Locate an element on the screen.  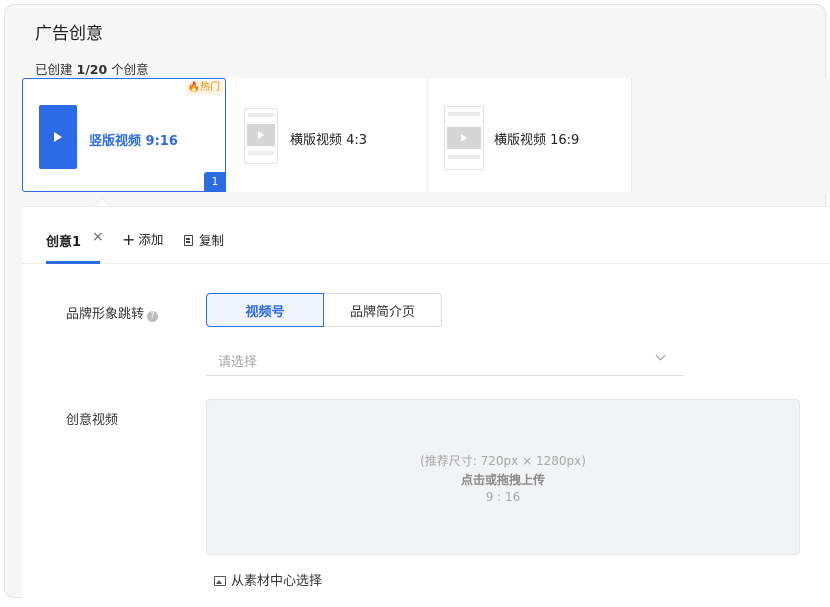
format-horizontal-16-9: 横版视频 16:9 is located at coordinates (530, 135).